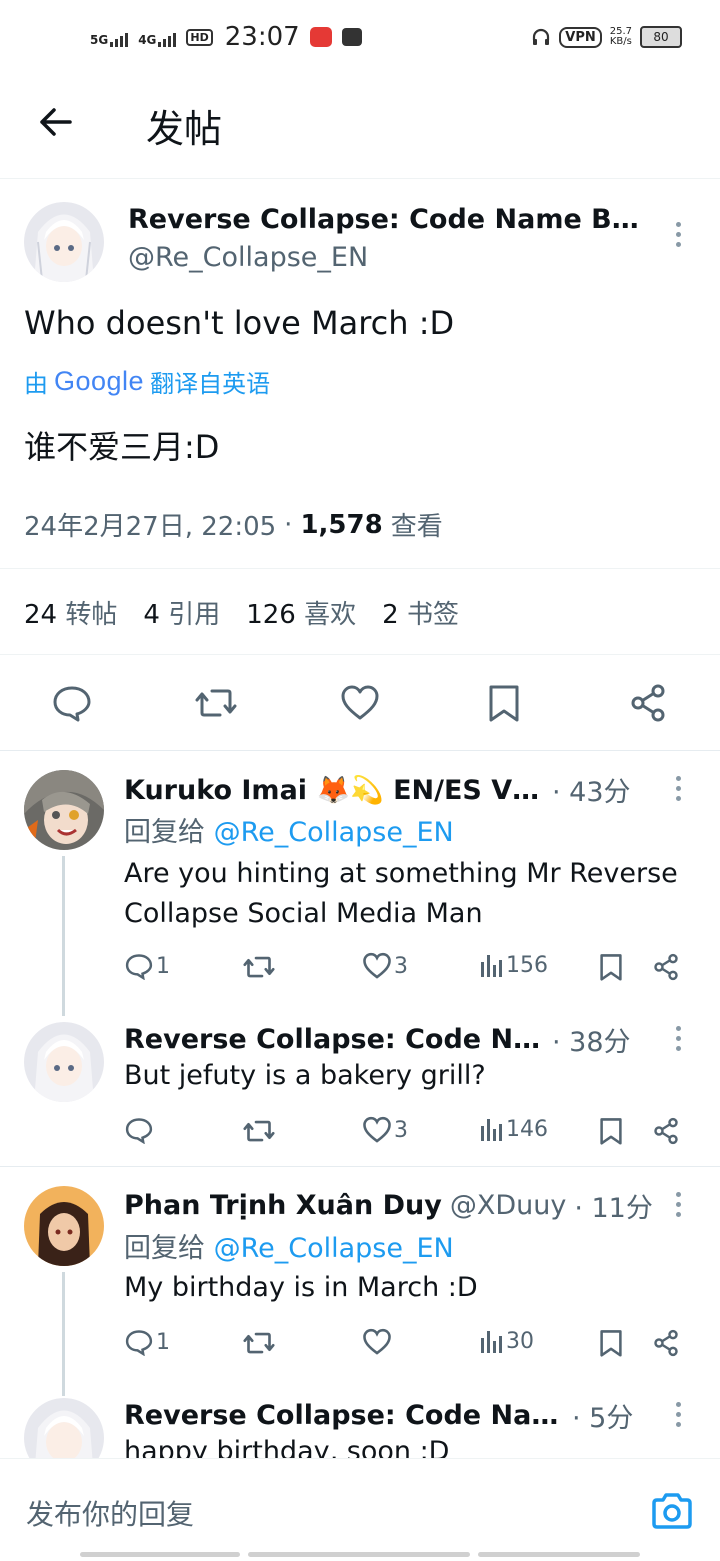 This screenshot has width=720, height=1561. I want to click on hd-icon: HD, so click(199, 37).